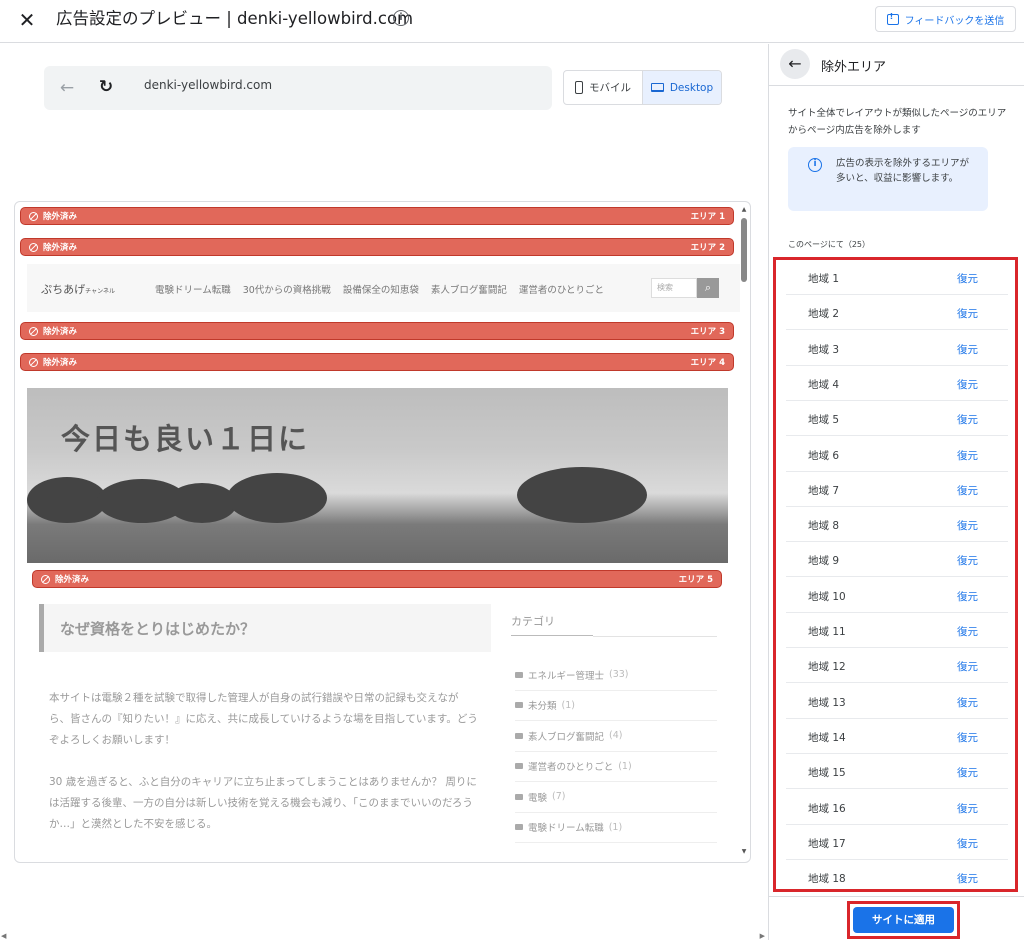 This screenshot has height=940, width=1024. What do you see at coordinates (655, 636) in the screenshot?
I see `divider` at bounding box center [655, 636].